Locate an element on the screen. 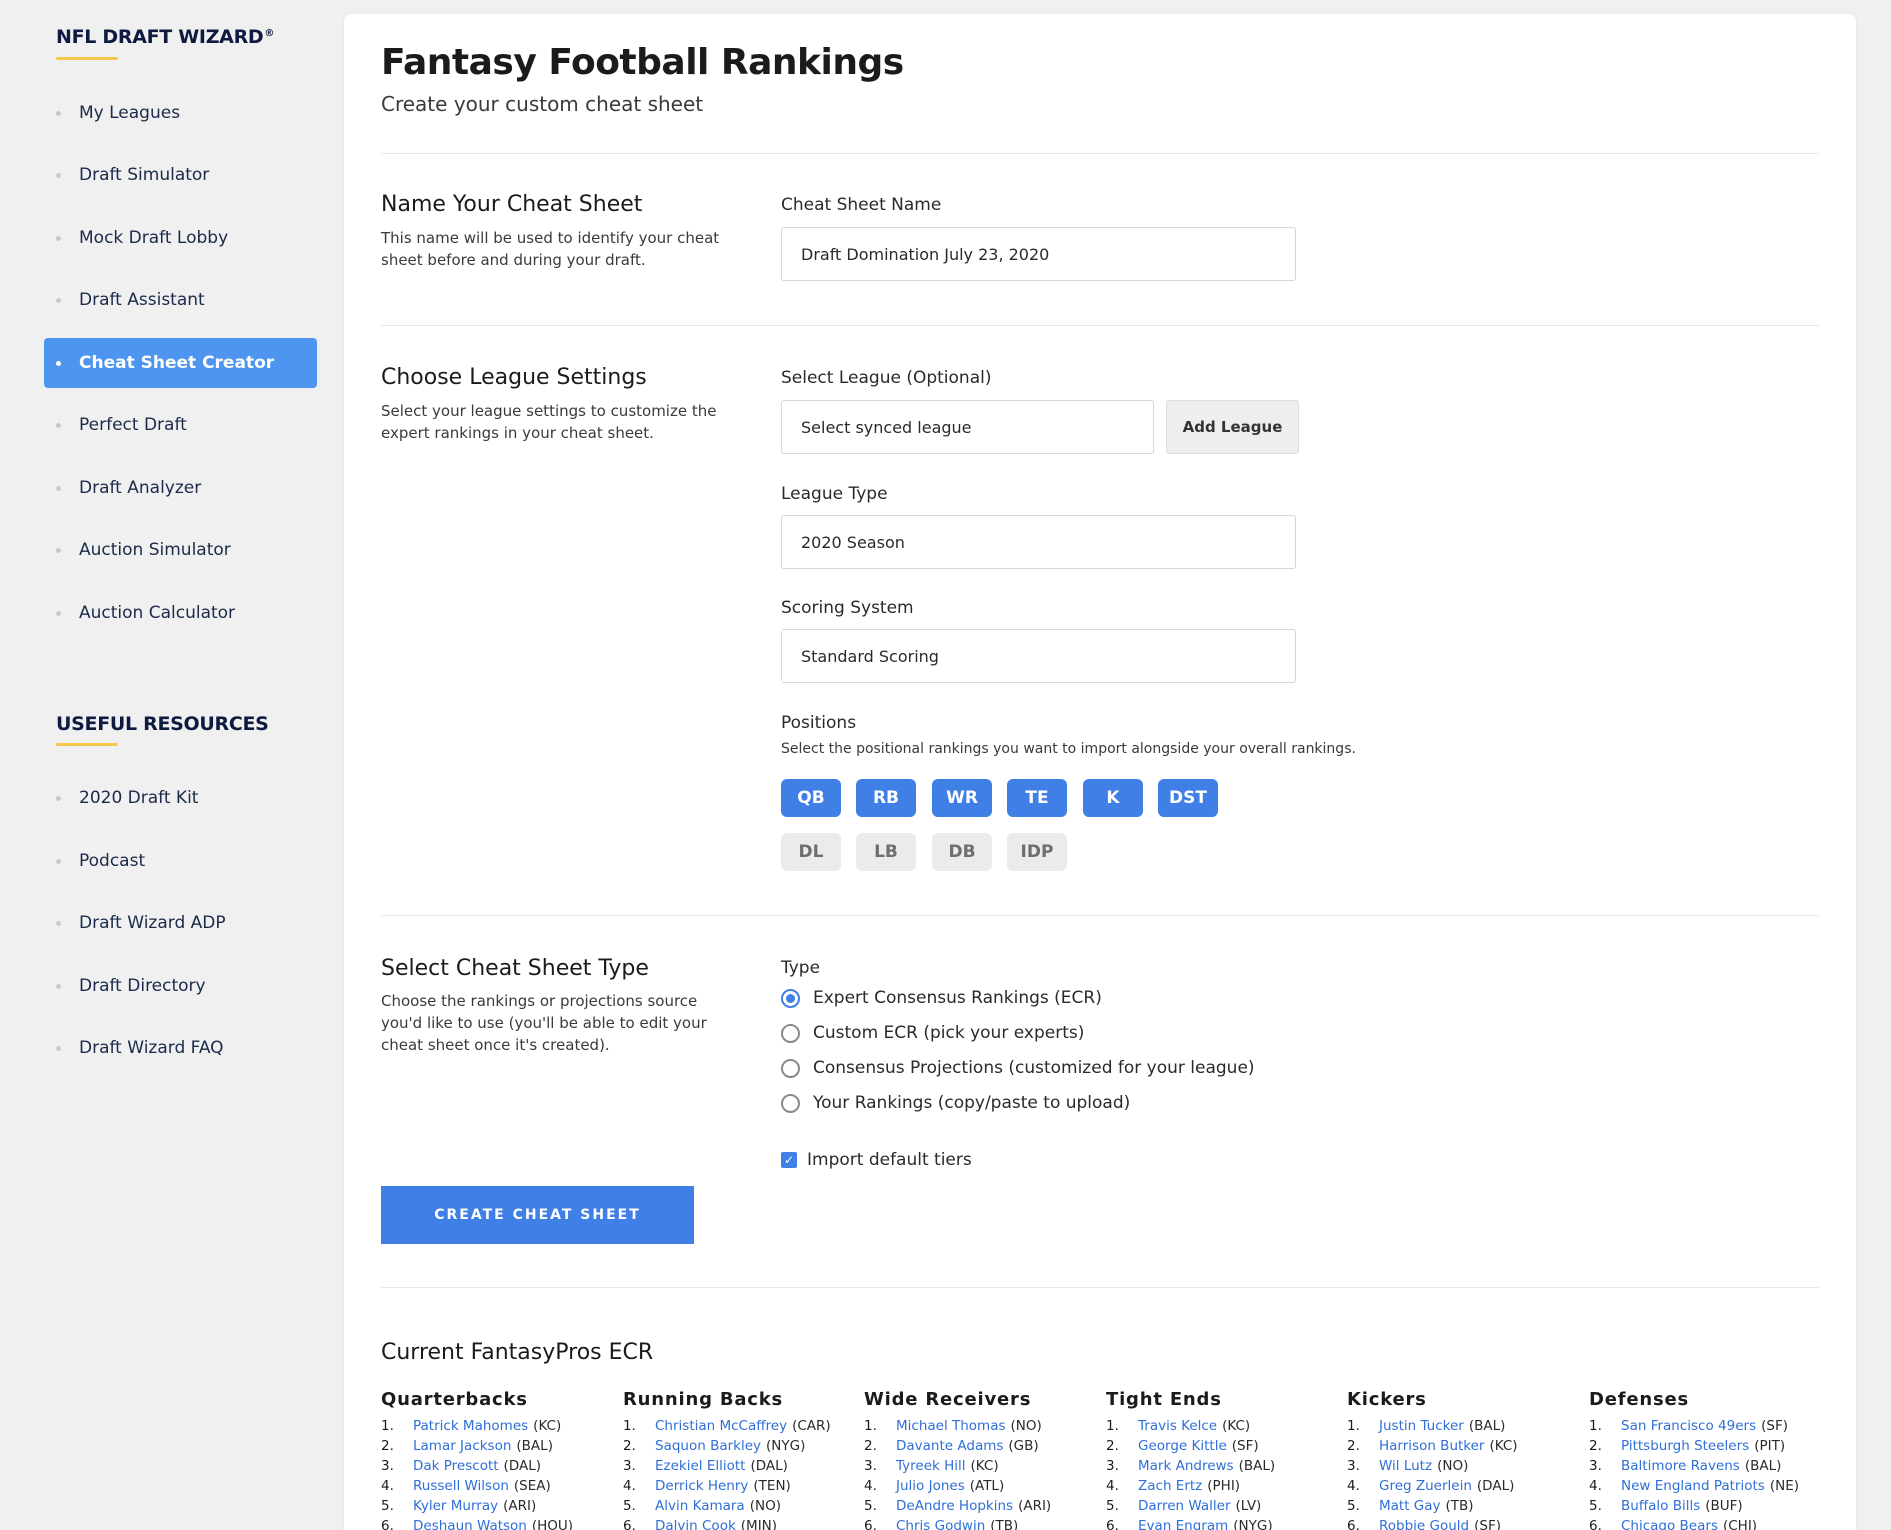 The width and height of the screenshot is (1891, 1530). player-link: Buffalo Bills is located at coordinates (1660, 1506).